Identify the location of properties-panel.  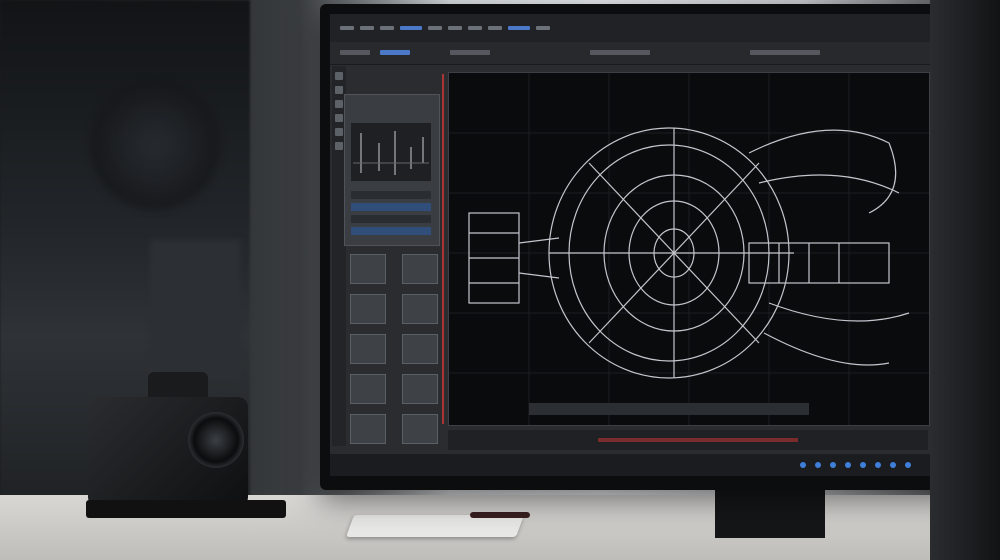
(392, 170).